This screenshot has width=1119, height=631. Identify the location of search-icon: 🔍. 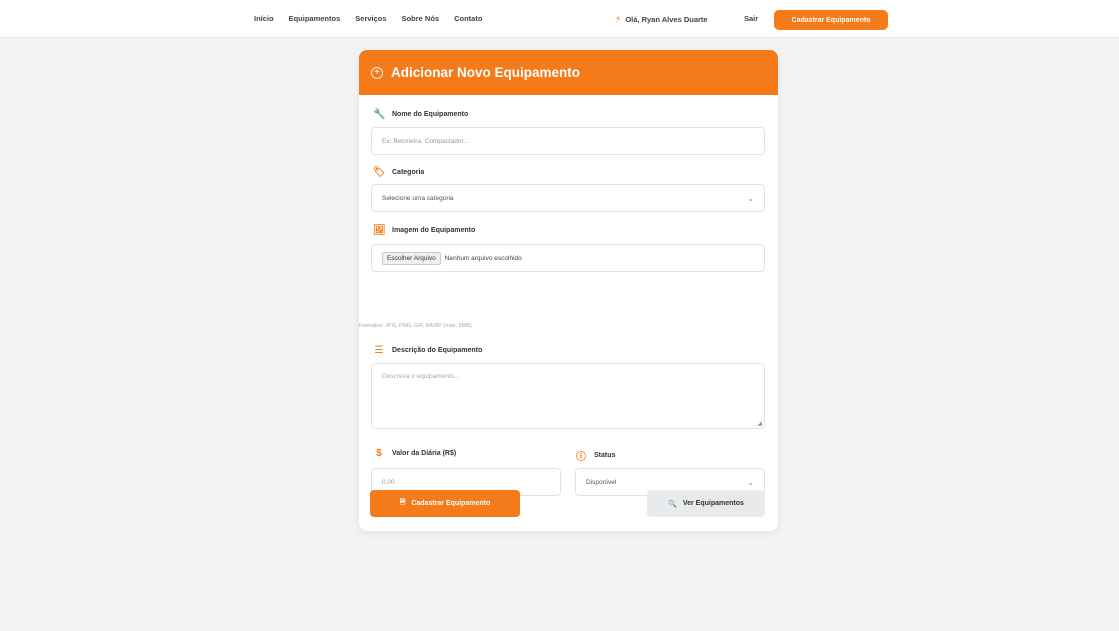
(672, 504).